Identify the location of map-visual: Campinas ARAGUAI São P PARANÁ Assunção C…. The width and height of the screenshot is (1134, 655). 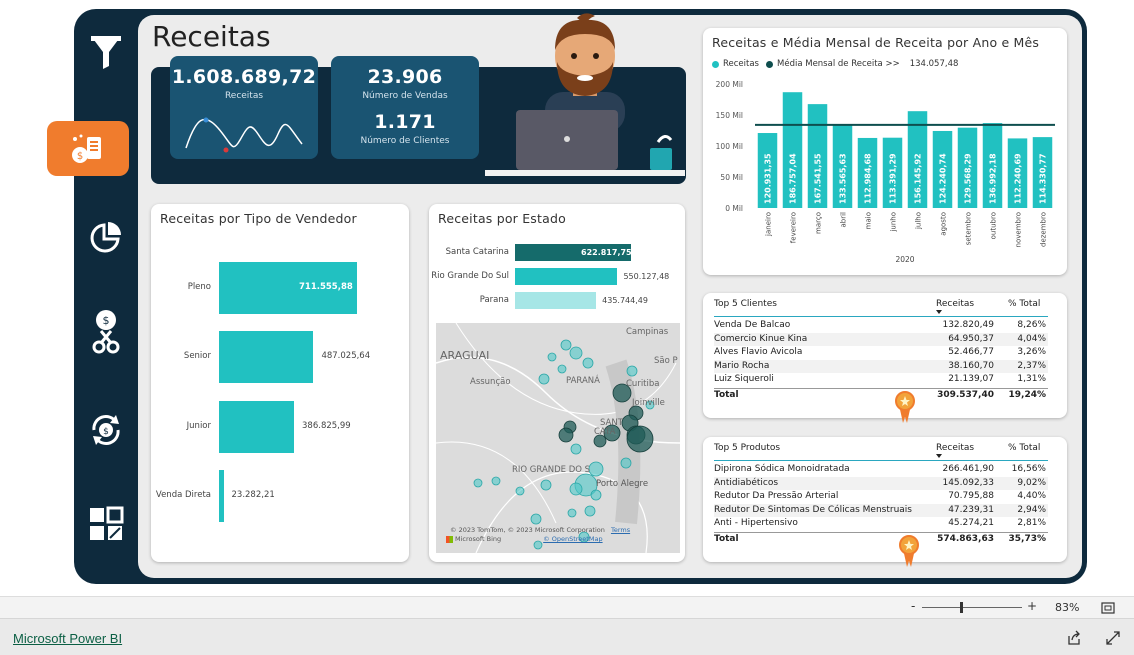
(558, 438).